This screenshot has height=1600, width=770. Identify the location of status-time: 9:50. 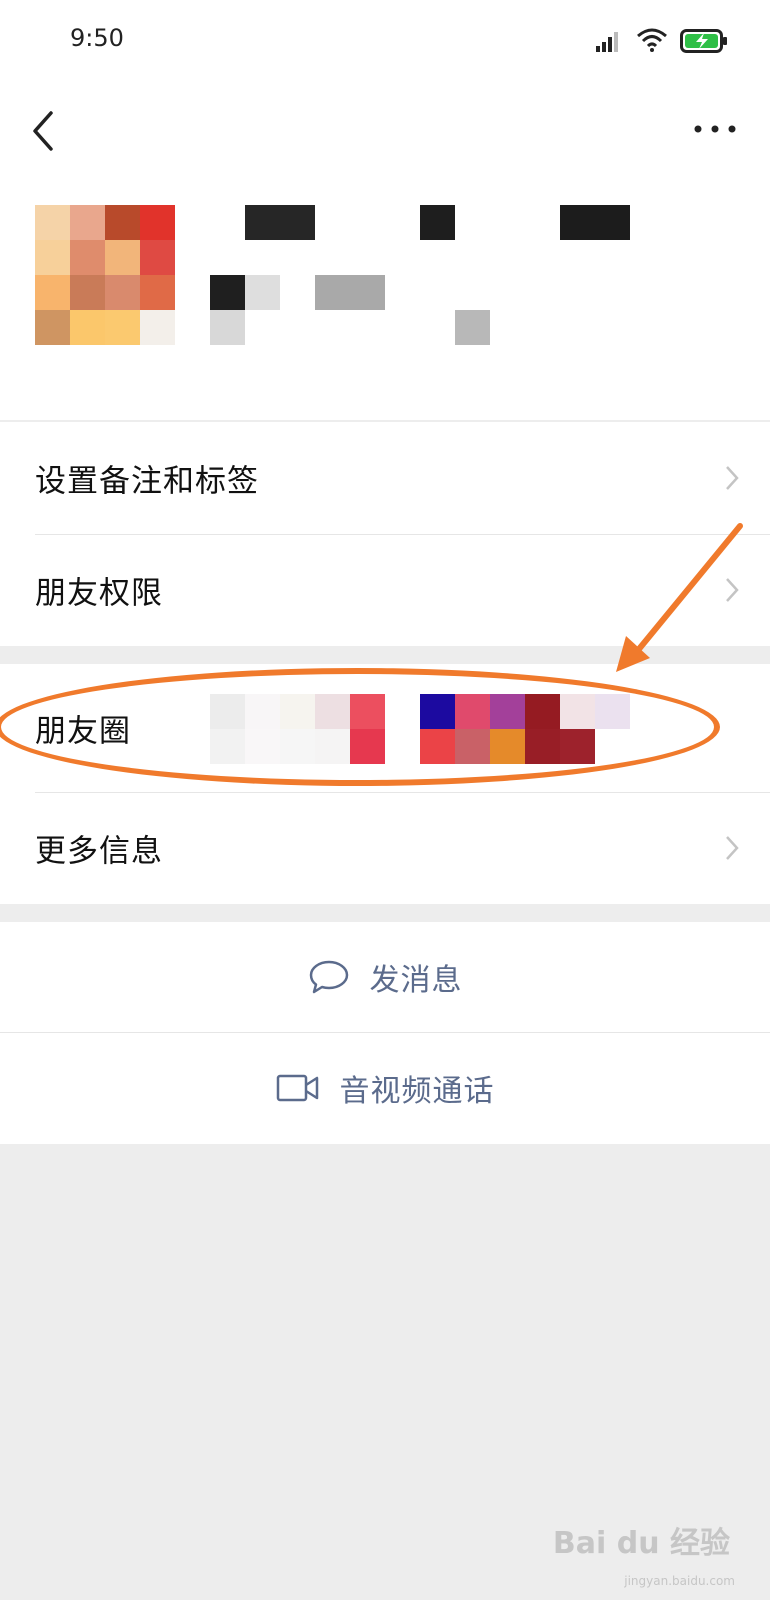
(97, 38).